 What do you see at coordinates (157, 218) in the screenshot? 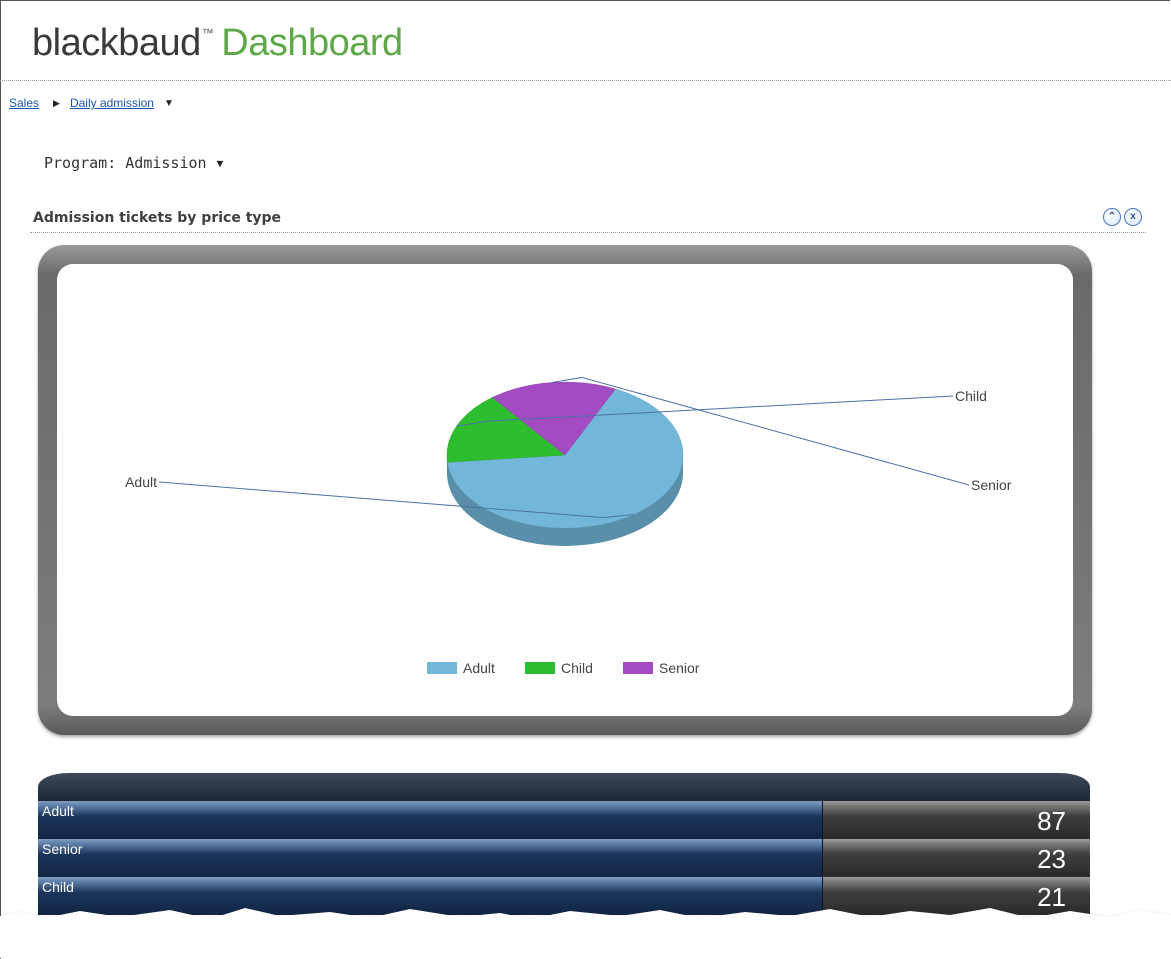
I see `panel-title: Admission tickets by price type` at bounding box center [157, 218].